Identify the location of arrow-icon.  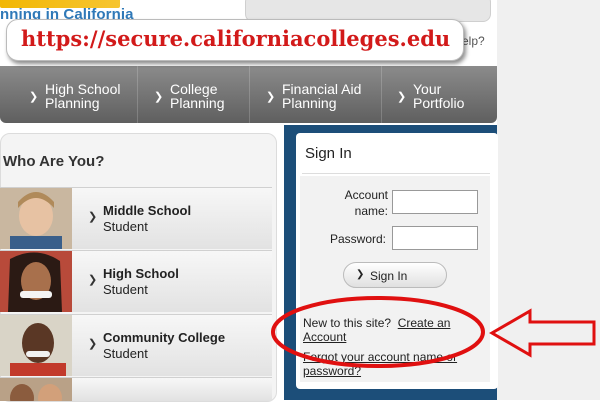
(542, 333).